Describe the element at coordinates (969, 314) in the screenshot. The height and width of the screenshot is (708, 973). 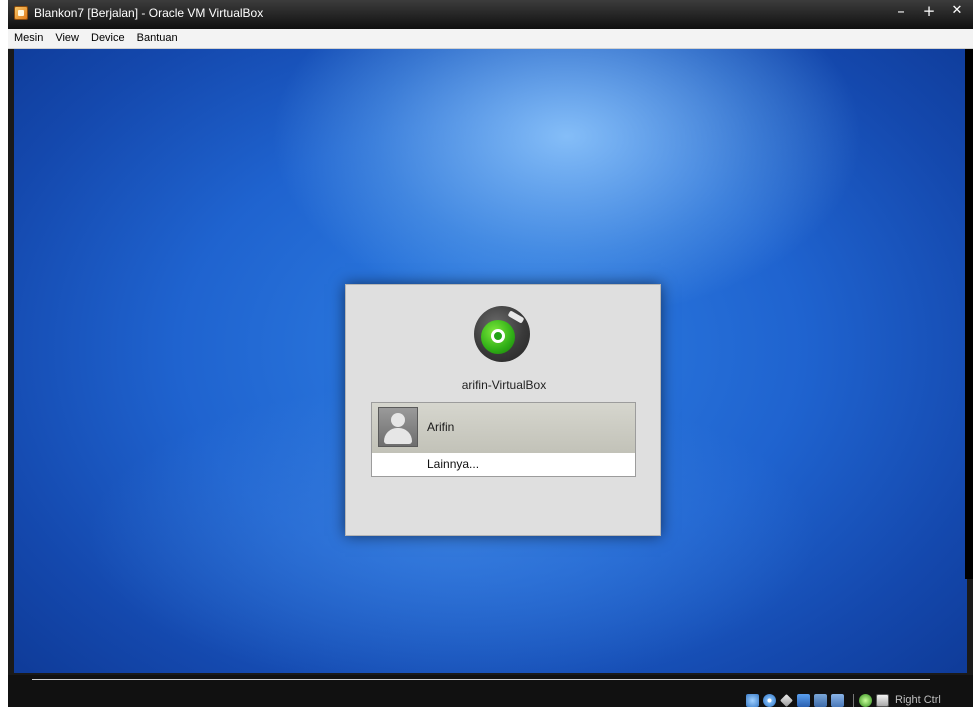
I see `screen-right-edge` at that location.